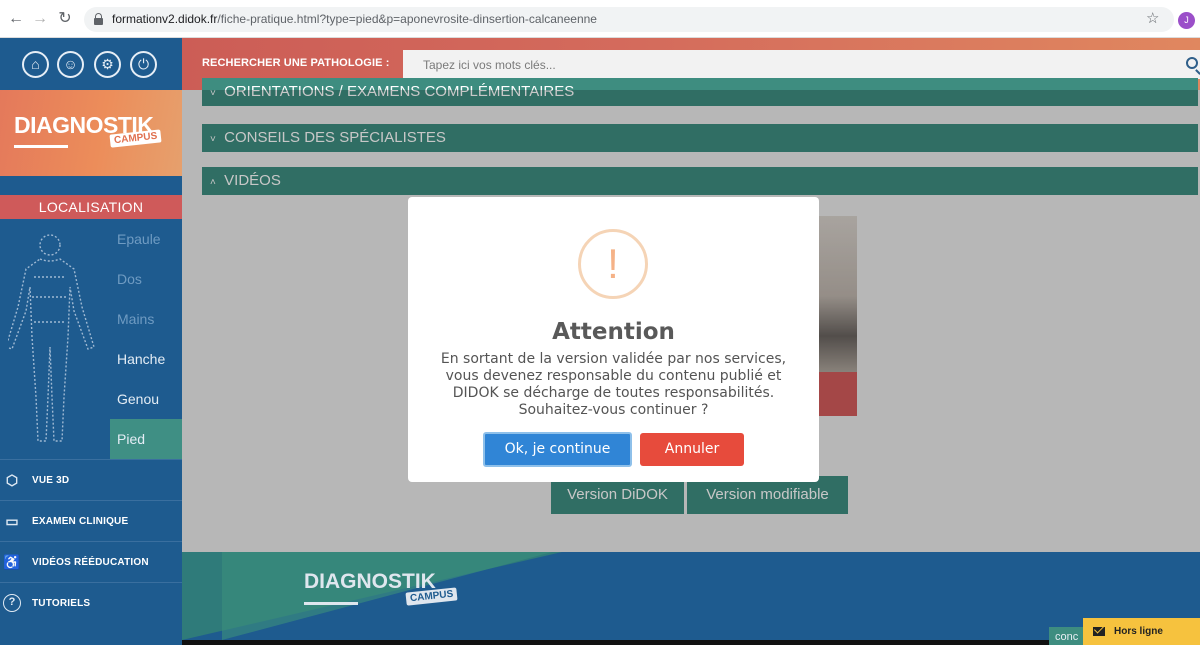 Image resolution: width=1200 pixels, height=645 pixels. What do you see at coordinates (387, 596) in the screenshot?
I see `footer-decoration` at bounding box center [387, 596].